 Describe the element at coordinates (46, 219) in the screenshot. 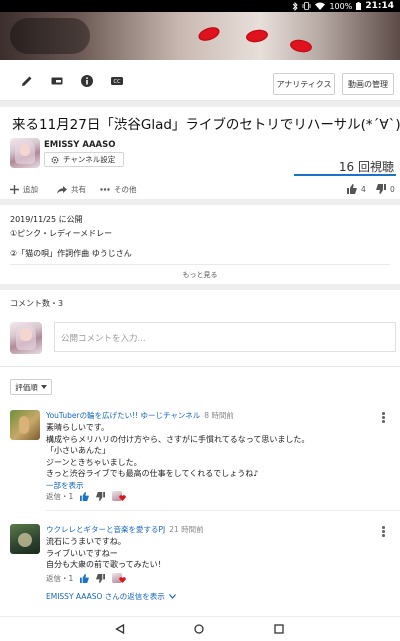

I see `publish-date: 2019/11/25 に公開` at that location.